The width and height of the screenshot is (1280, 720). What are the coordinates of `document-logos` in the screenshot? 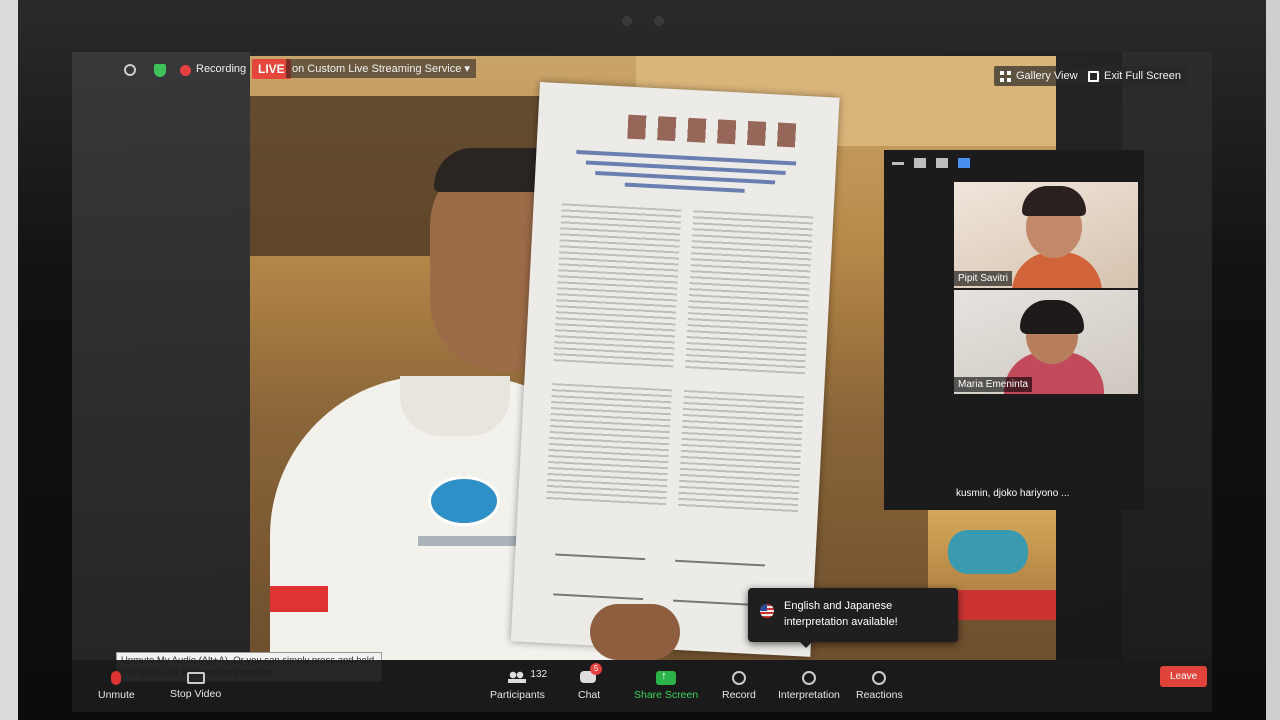 It's located at (713, 131).